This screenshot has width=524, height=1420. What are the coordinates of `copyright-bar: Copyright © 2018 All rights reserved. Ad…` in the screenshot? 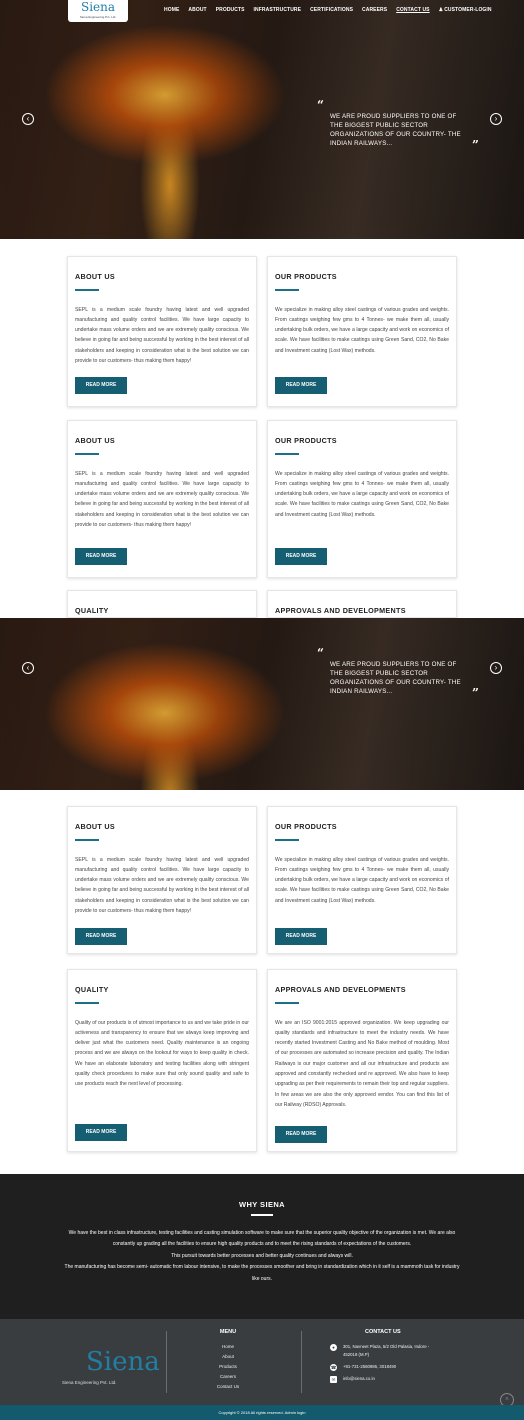 It's located at (262, 1412).